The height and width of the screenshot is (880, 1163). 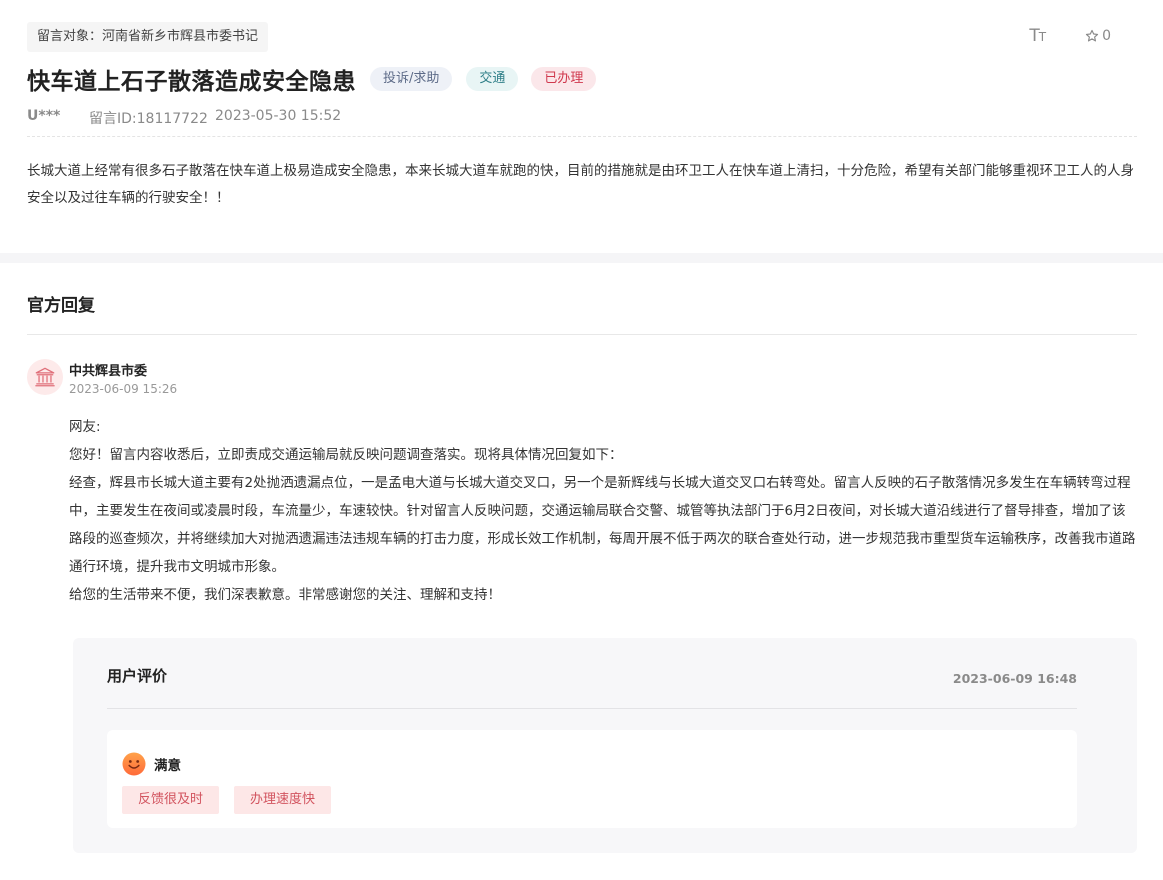 What do you see at coordinates (411, 79) in the screenshot?
I see `category-tag: 投诉/求助` at bounding box center [411, 79].